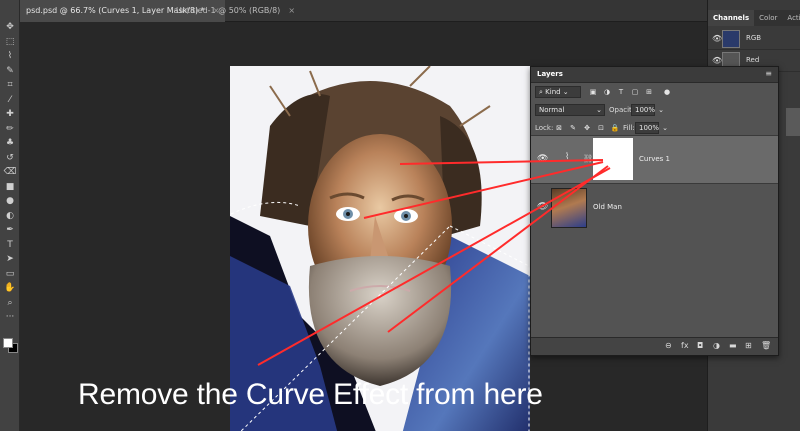 This screenshot has width=800, height=431. I want to click on filter-kind-select: ⌕ Kind ⌄, so click(558, 92).